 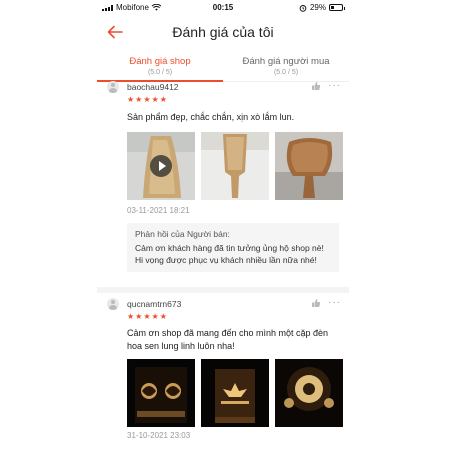 What do you see at coordinates (286, 61) in the screenshot?
I see `tab-label: Đánh giá người mua` at bounding box center [286, 61].